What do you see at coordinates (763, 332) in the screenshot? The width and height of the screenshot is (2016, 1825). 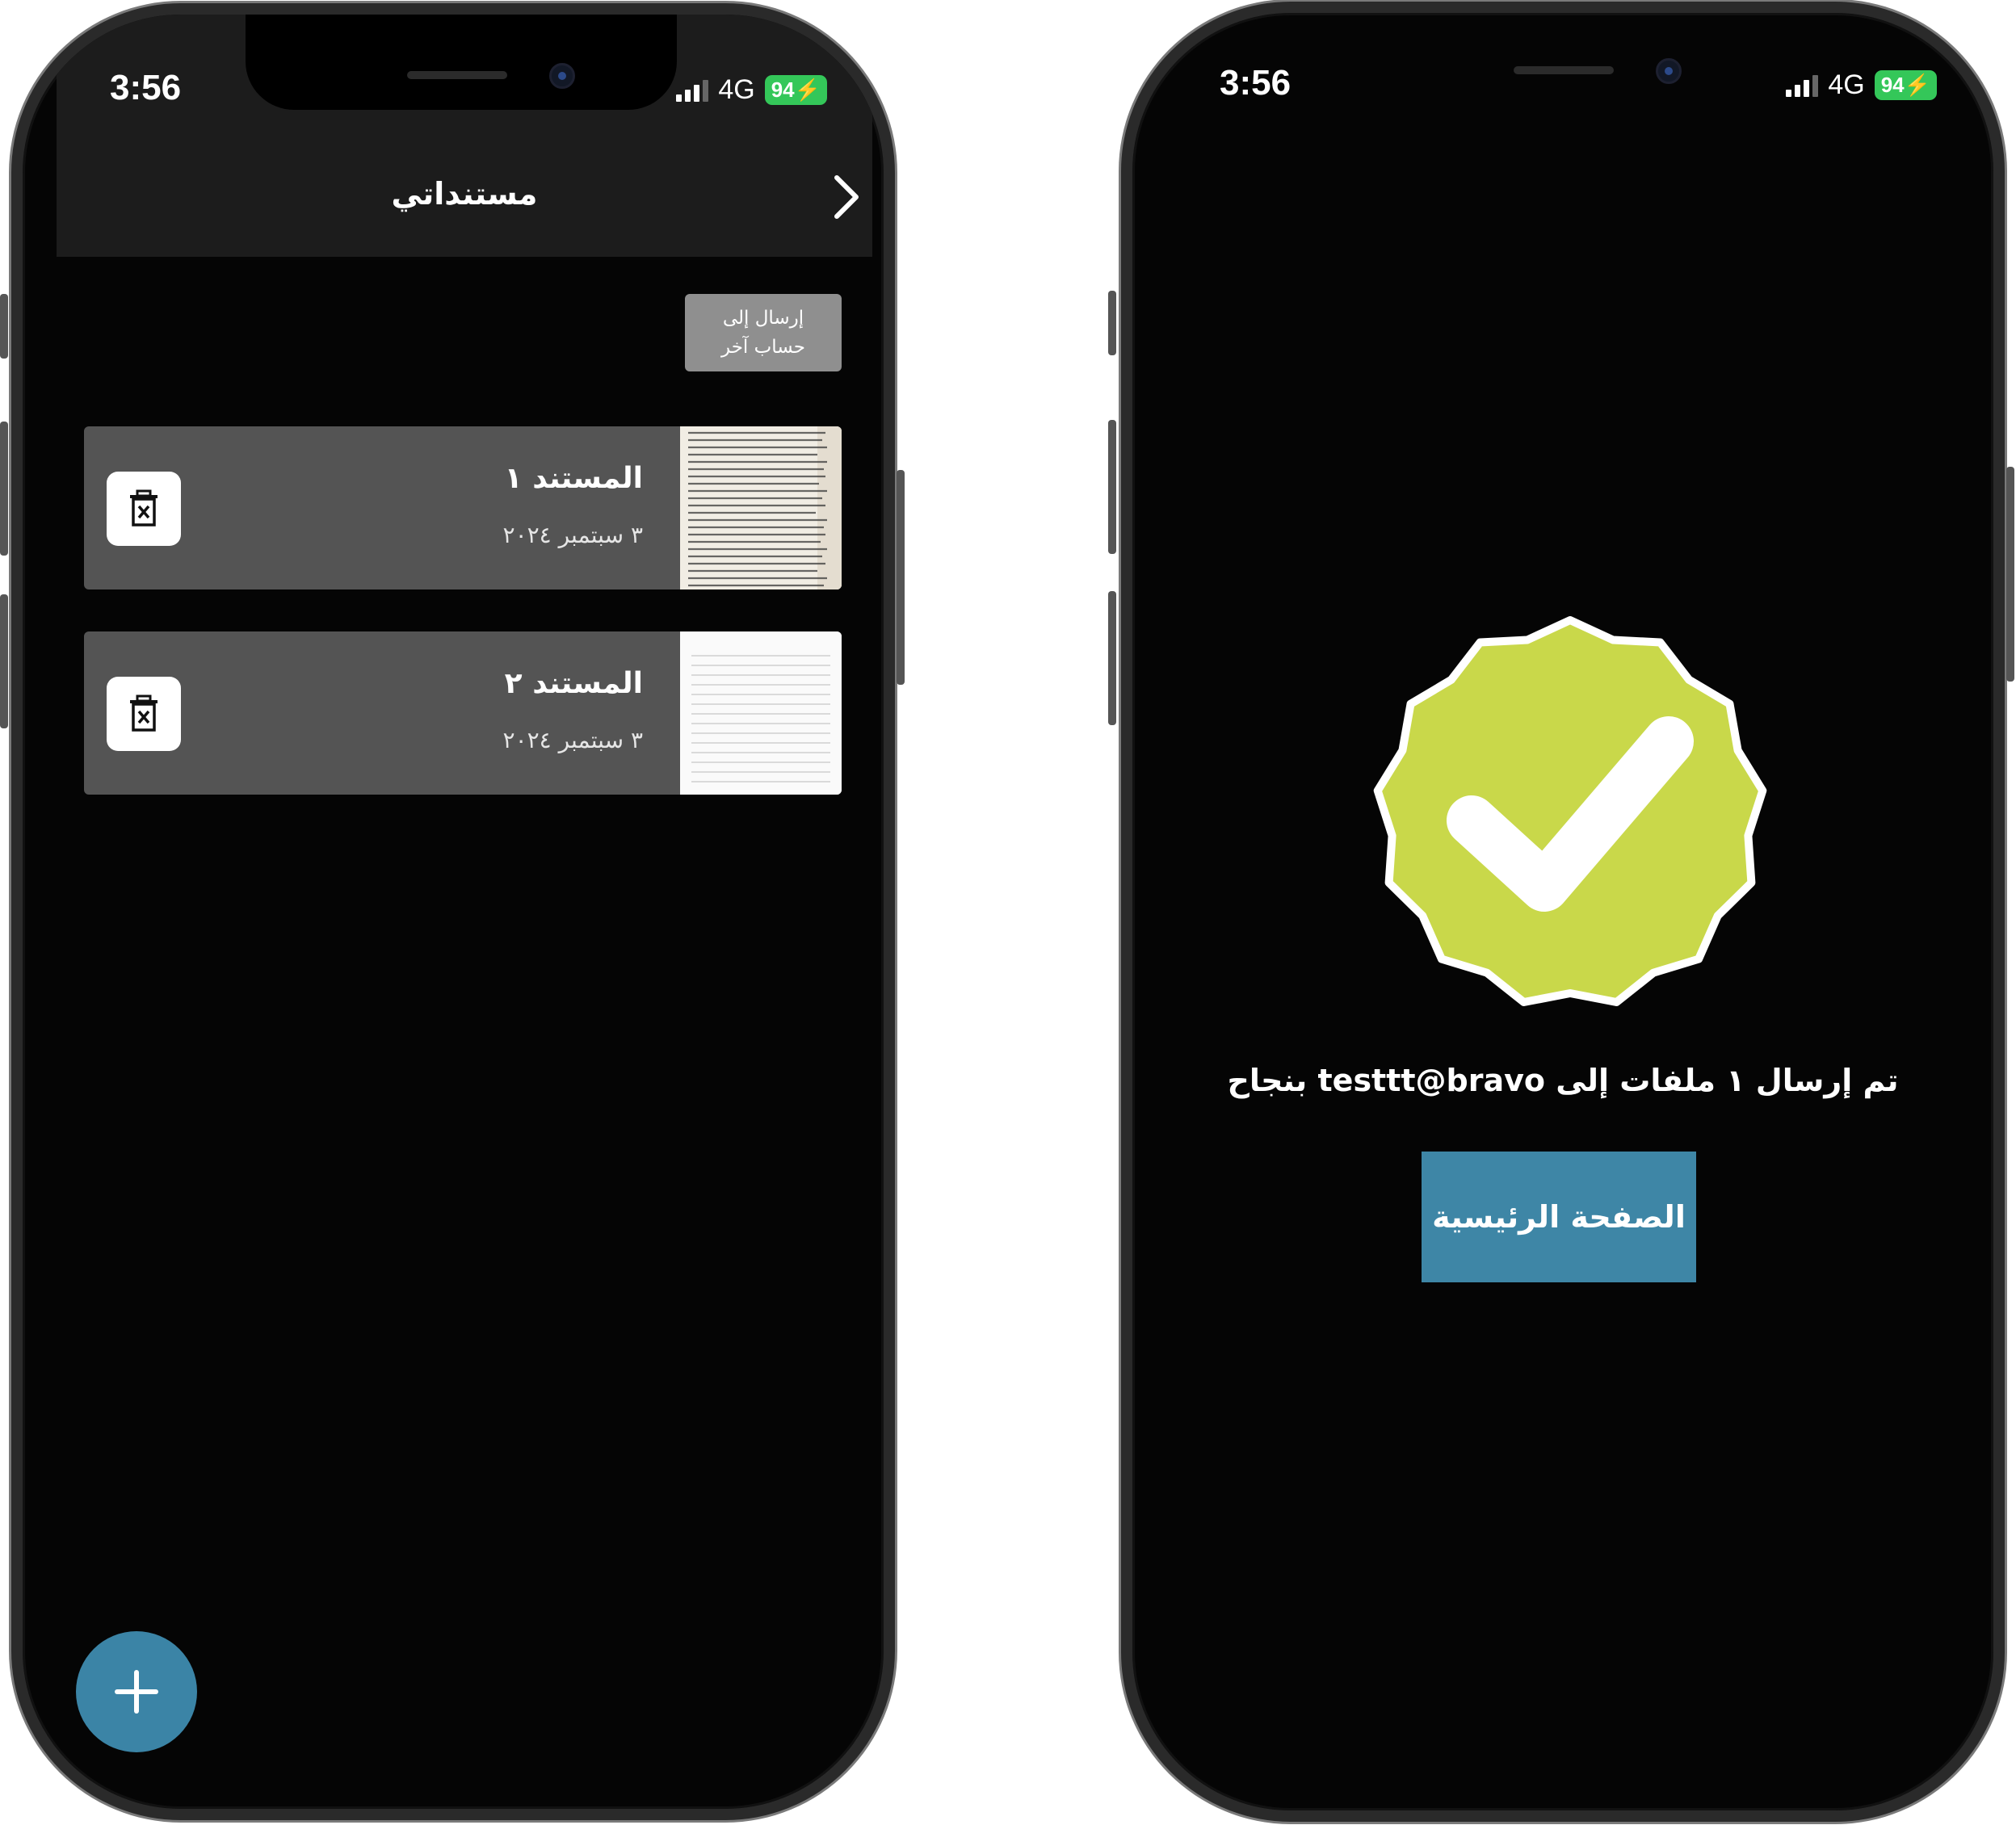 I see `send-to-other-account-button: إرسال إلى حساب آخر` at bounding box center [763, 332].